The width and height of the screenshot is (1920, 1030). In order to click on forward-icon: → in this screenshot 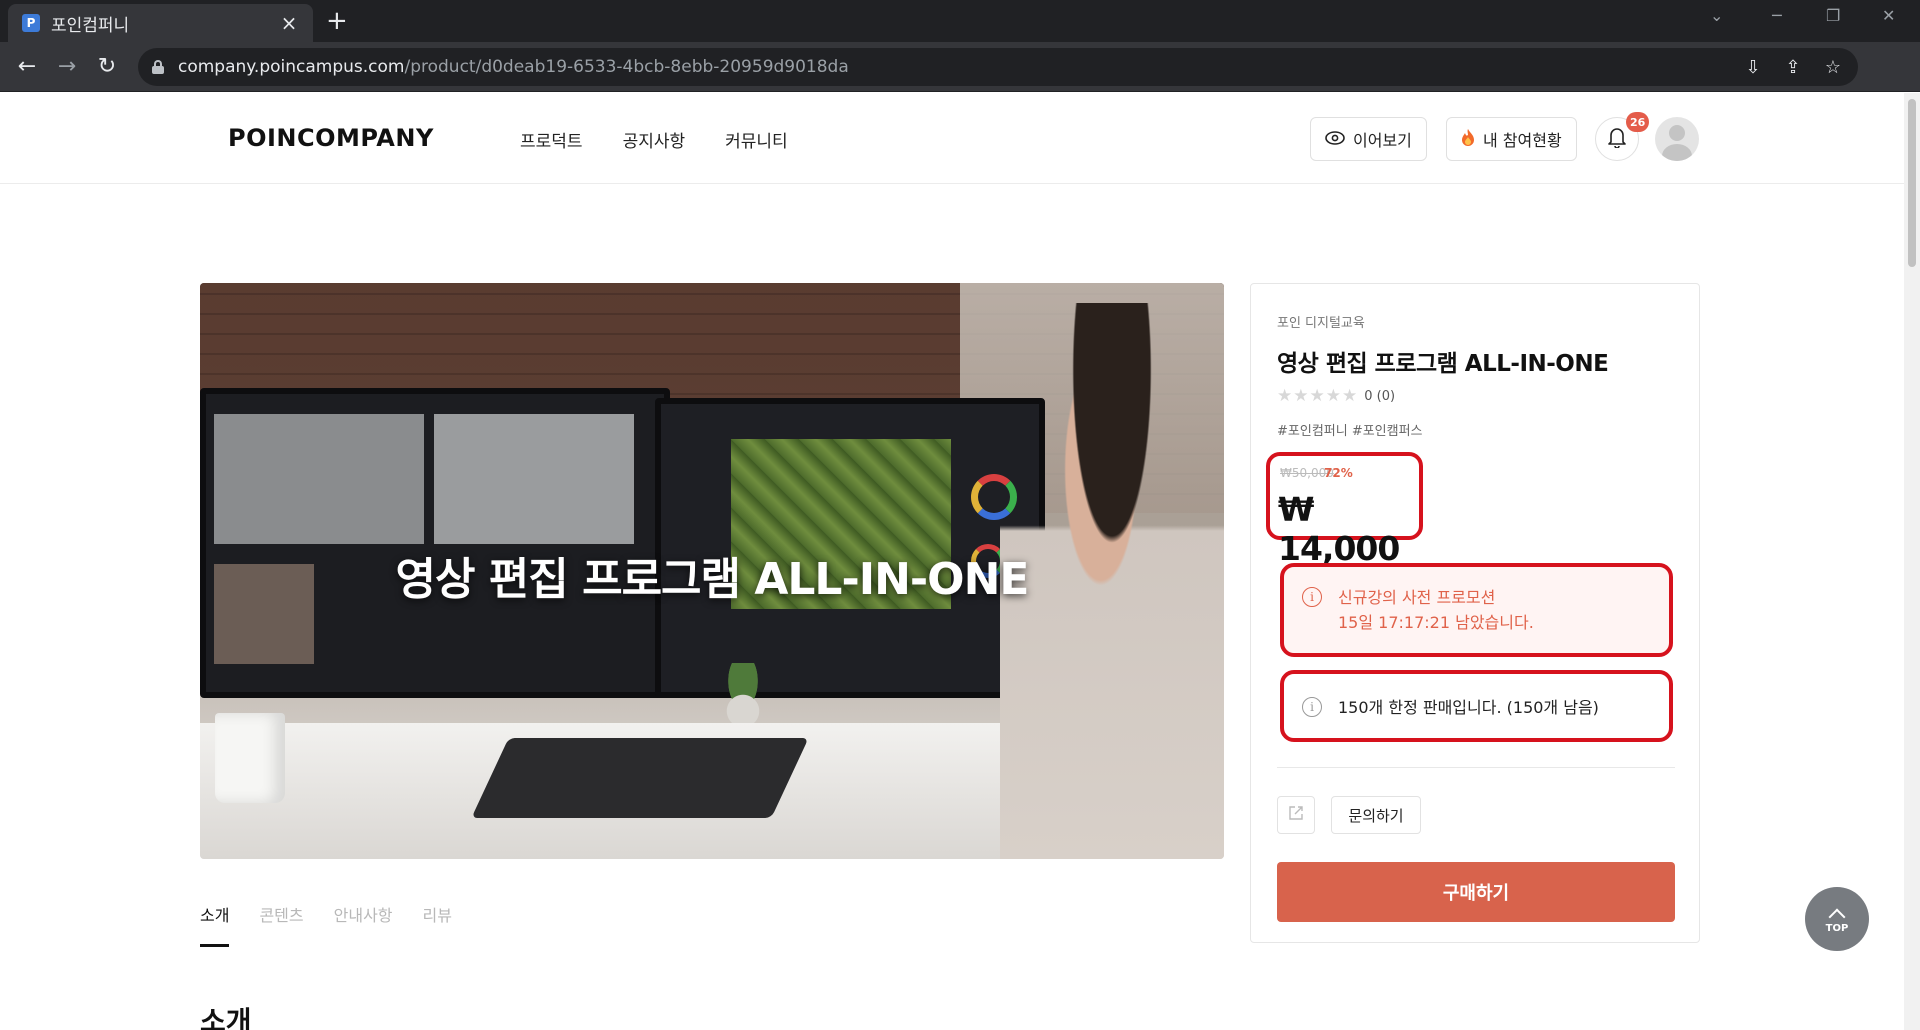, I will do `click(67, 66)`.